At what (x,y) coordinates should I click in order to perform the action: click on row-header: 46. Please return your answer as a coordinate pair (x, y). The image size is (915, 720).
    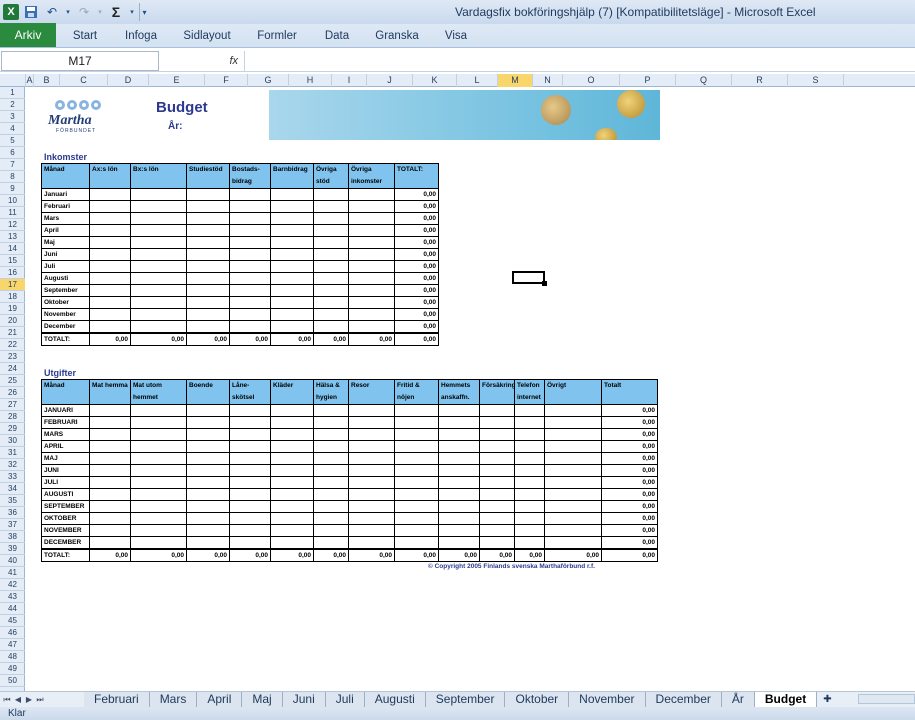
    Looking at the image, I should click on (12, 633).